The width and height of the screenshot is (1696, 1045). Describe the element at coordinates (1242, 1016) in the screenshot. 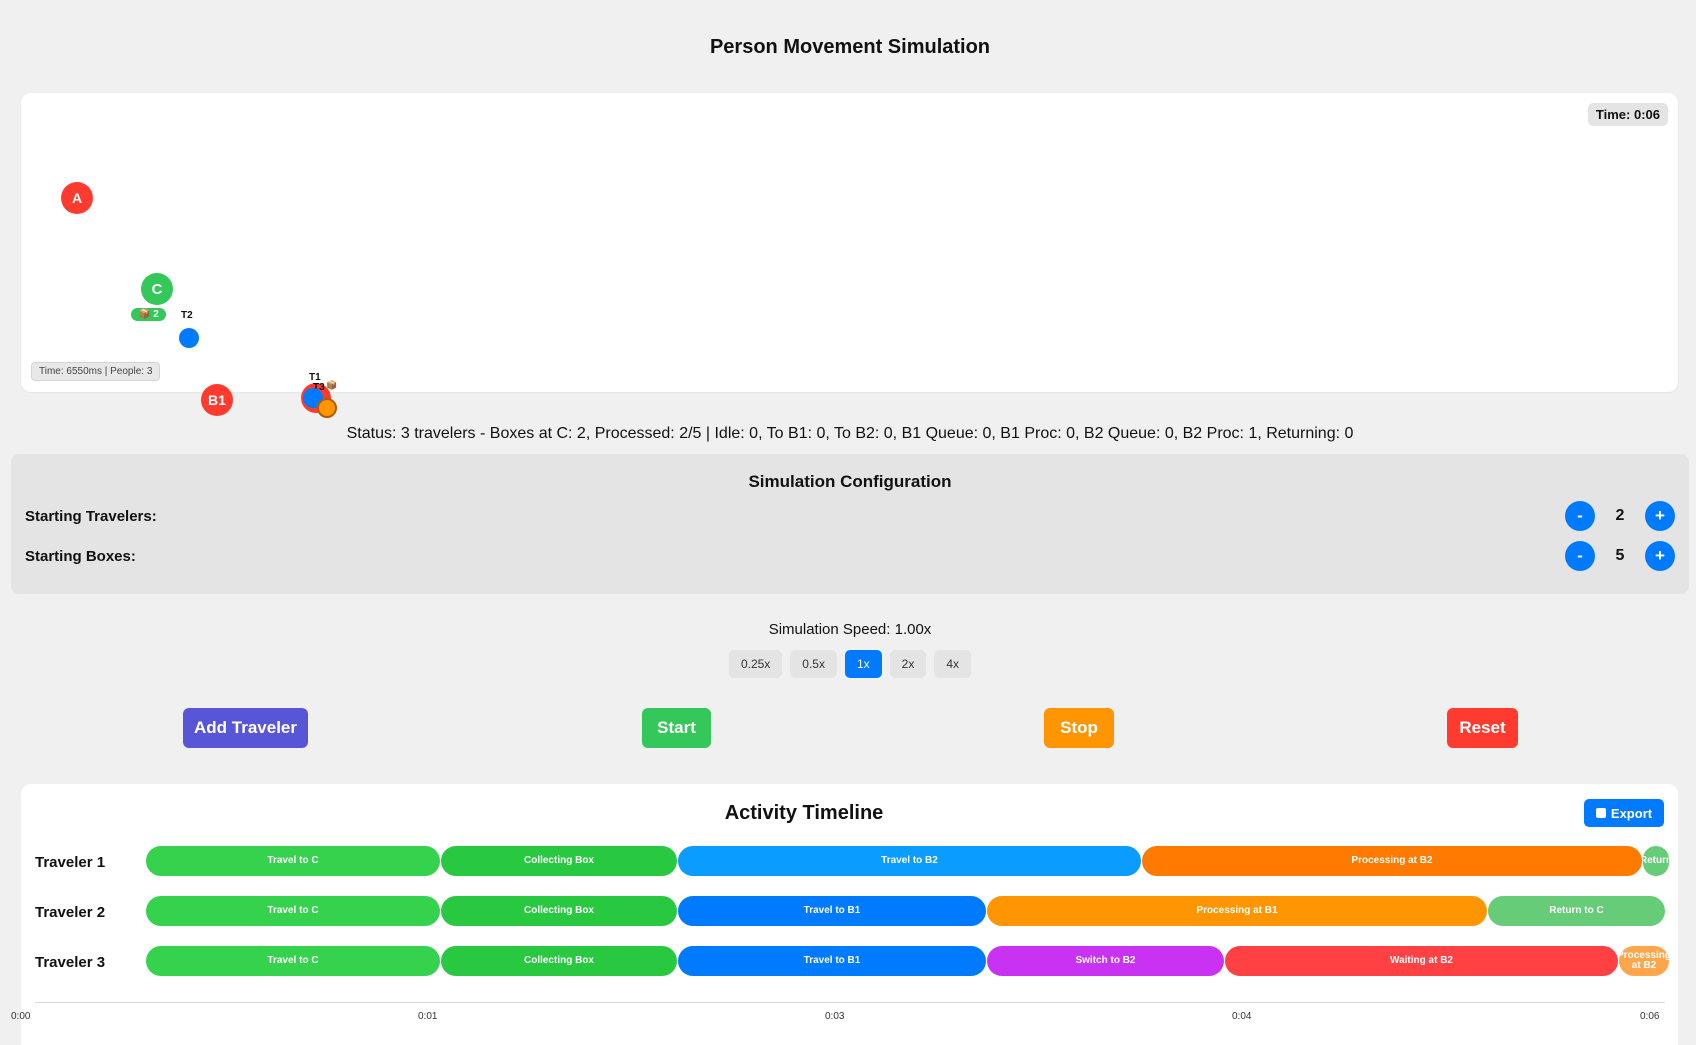

I see `timeline-tick: 0:04` at that location.